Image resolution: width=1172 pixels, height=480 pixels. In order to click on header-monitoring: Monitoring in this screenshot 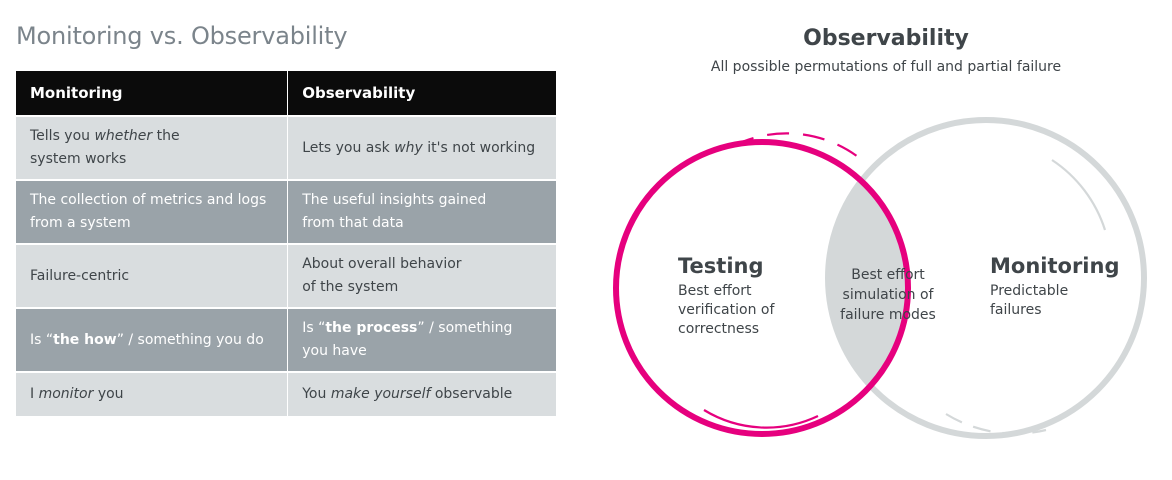, I will do `click(152, 93)`.